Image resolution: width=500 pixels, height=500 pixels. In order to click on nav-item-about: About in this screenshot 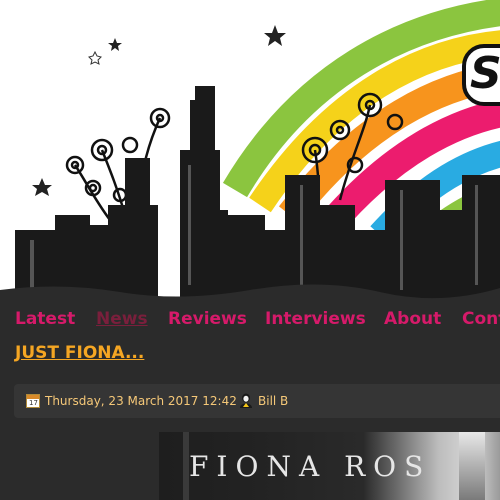, I will do `click(412, 319)`.